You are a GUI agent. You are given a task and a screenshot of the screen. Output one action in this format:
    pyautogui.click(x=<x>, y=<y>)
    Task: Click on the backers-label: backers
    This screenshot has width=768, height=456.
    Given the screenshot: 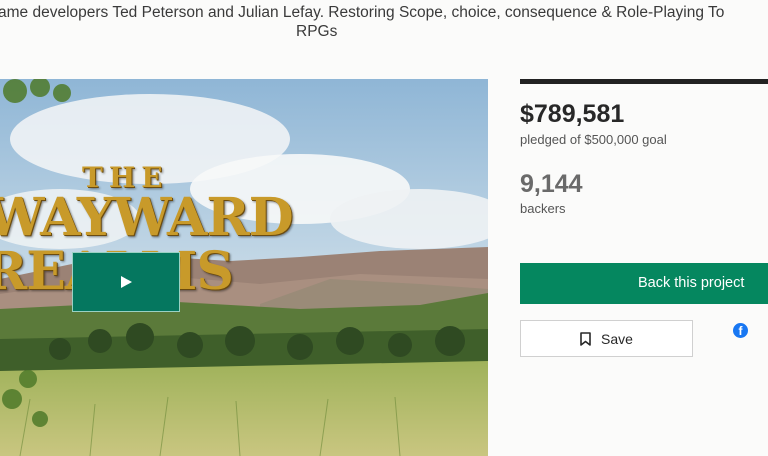 What is the action you would take?
    pyautogui.click(x=543, y=208)
    